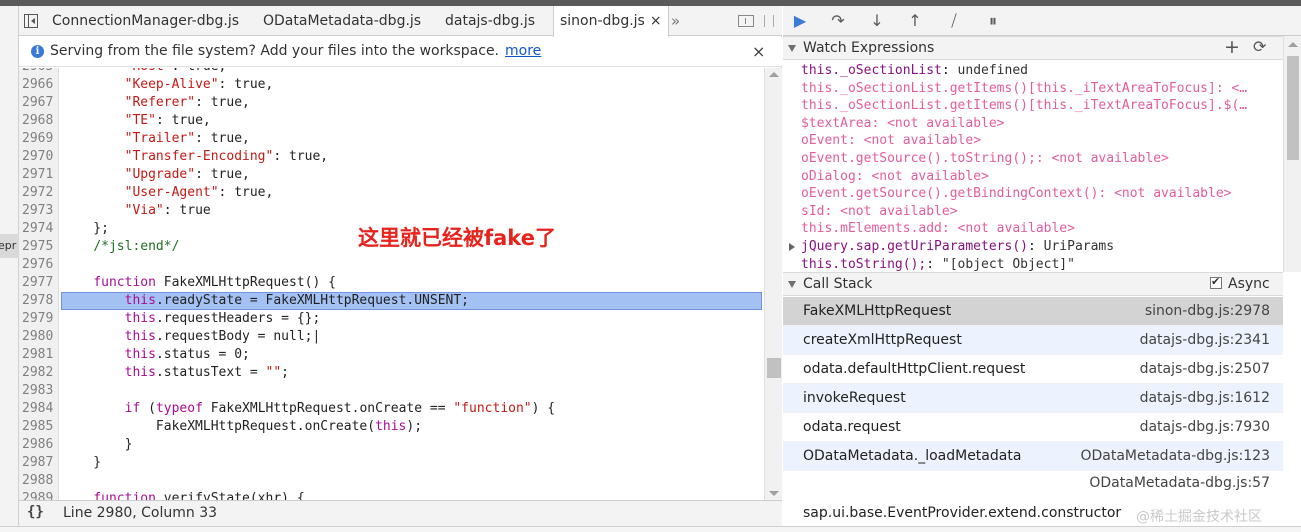 This screenshot has width=1301, height=532. What do you see at coordinates (9, 246) in the screenshot?
I see `left-panel-peek-text: epr` at bounding box center [9, 246].